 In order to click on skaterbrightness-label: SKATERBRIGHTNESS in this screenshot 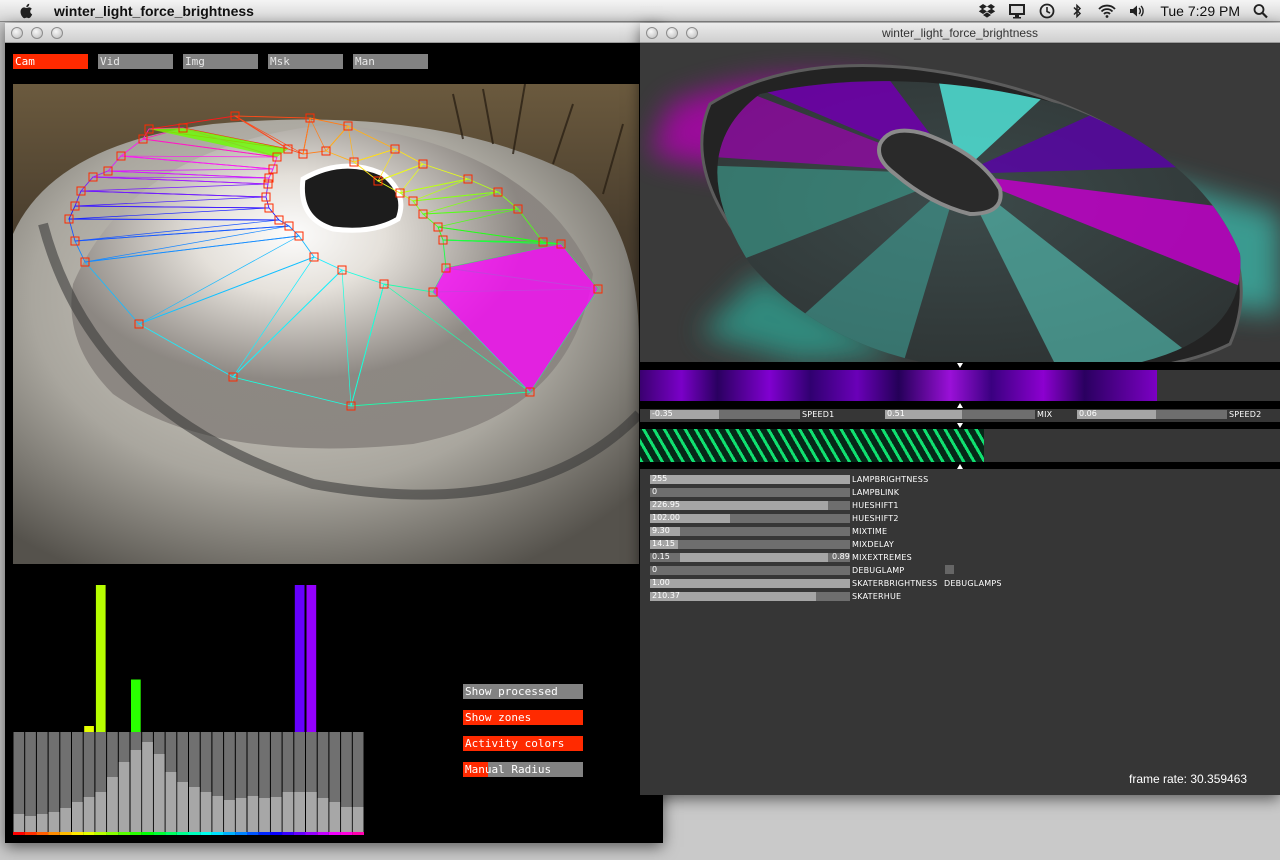, I will do `click(895, 583)`.